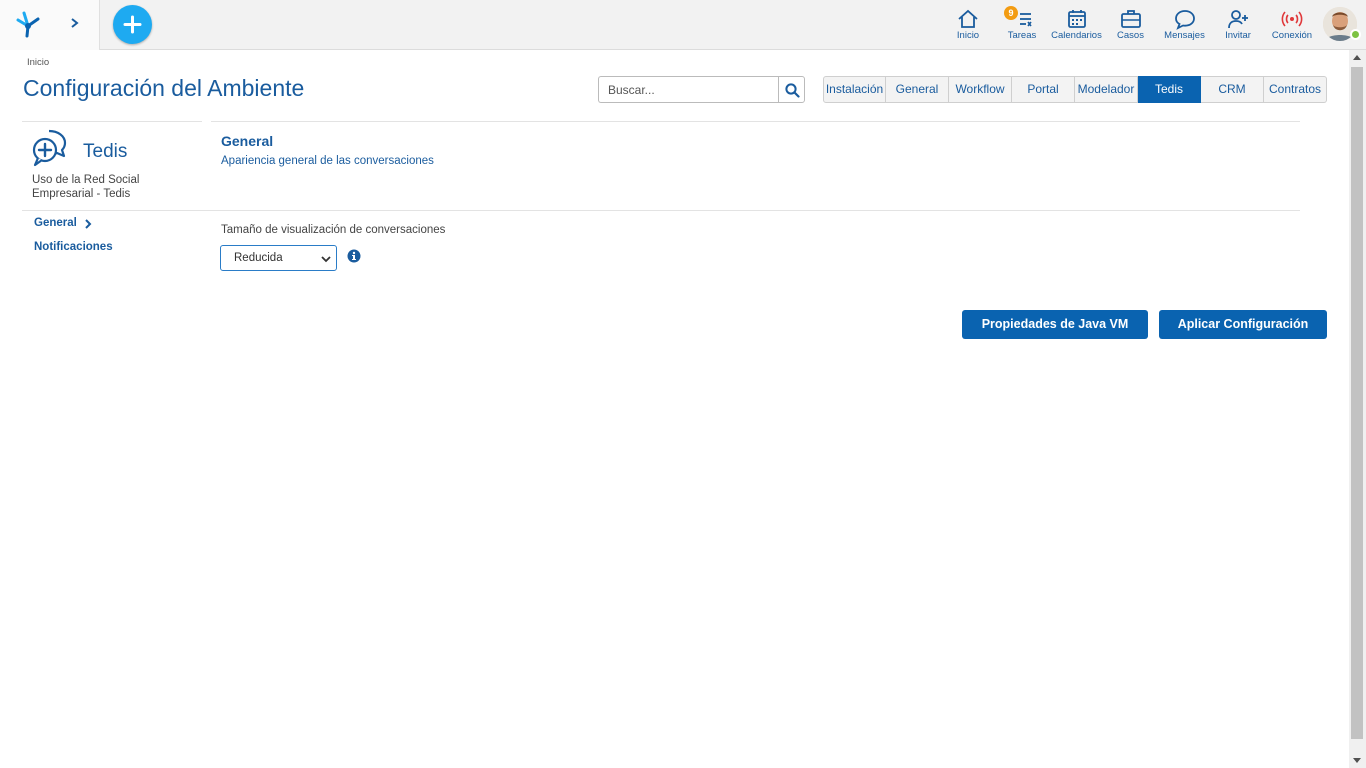 The width and height of the screenshot is (1366, 768). Describe the element at coordinates (968, 18) in the screenshot. I see `home-icon` at that location.